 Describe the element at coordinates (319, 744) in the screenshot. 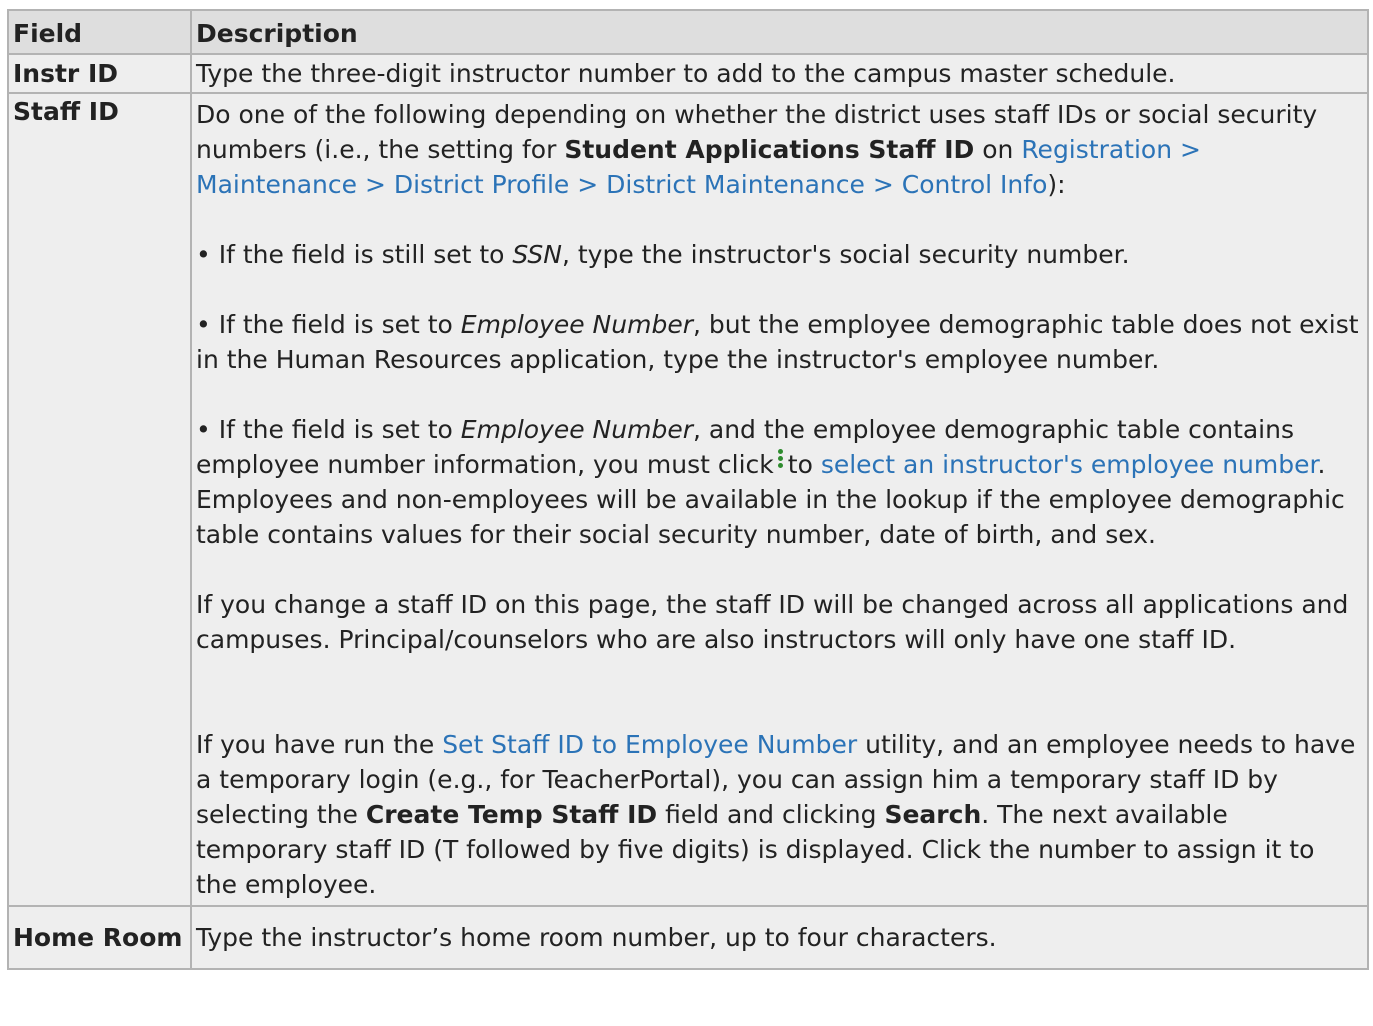

I see `text: If you have run the` at that location.